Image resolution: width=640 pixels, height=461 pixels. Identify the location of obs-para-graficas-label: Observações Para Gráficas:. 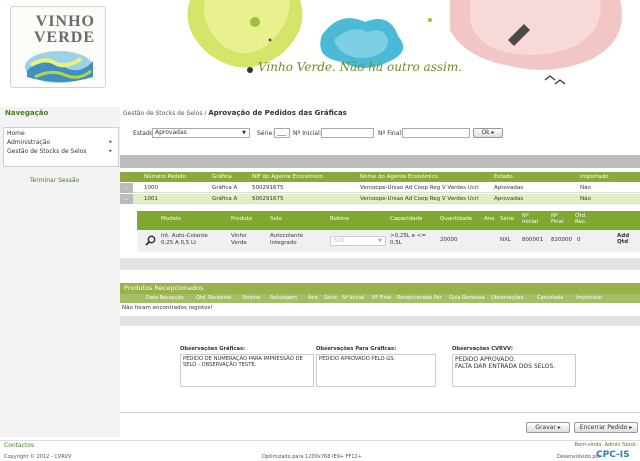
(356, 349).